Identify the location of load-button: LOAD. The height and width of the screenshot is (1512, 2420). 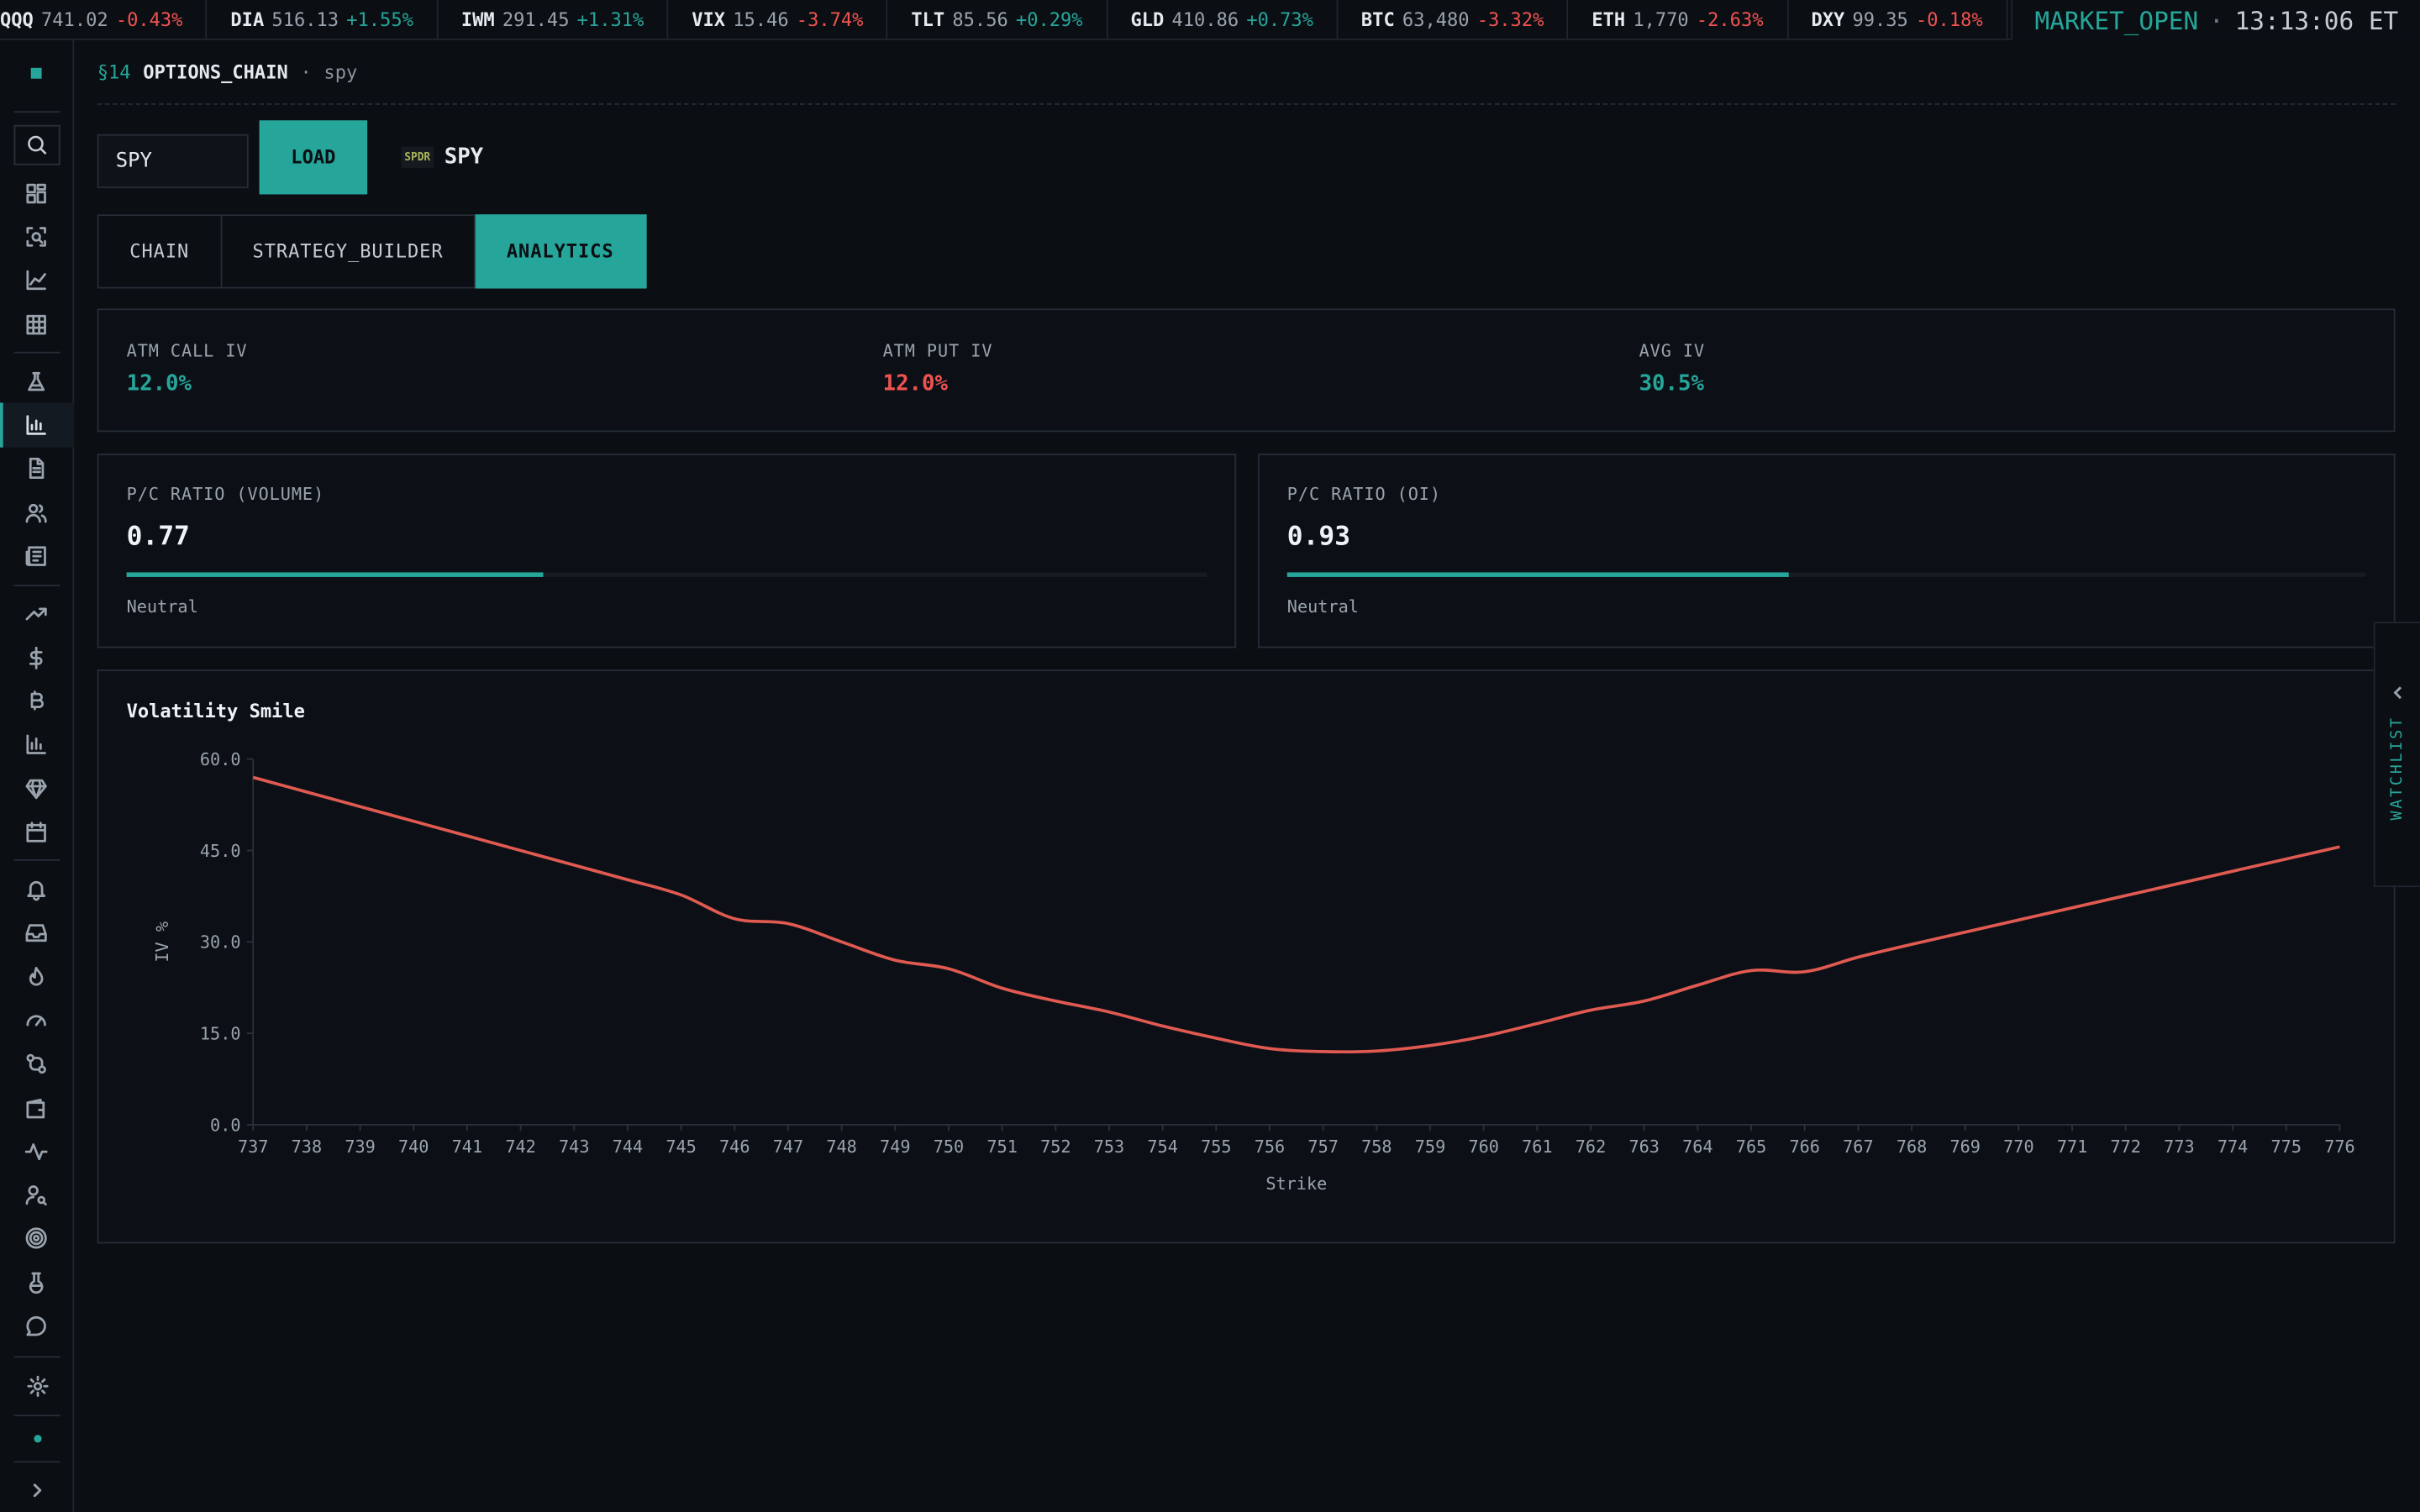
(314, 157).